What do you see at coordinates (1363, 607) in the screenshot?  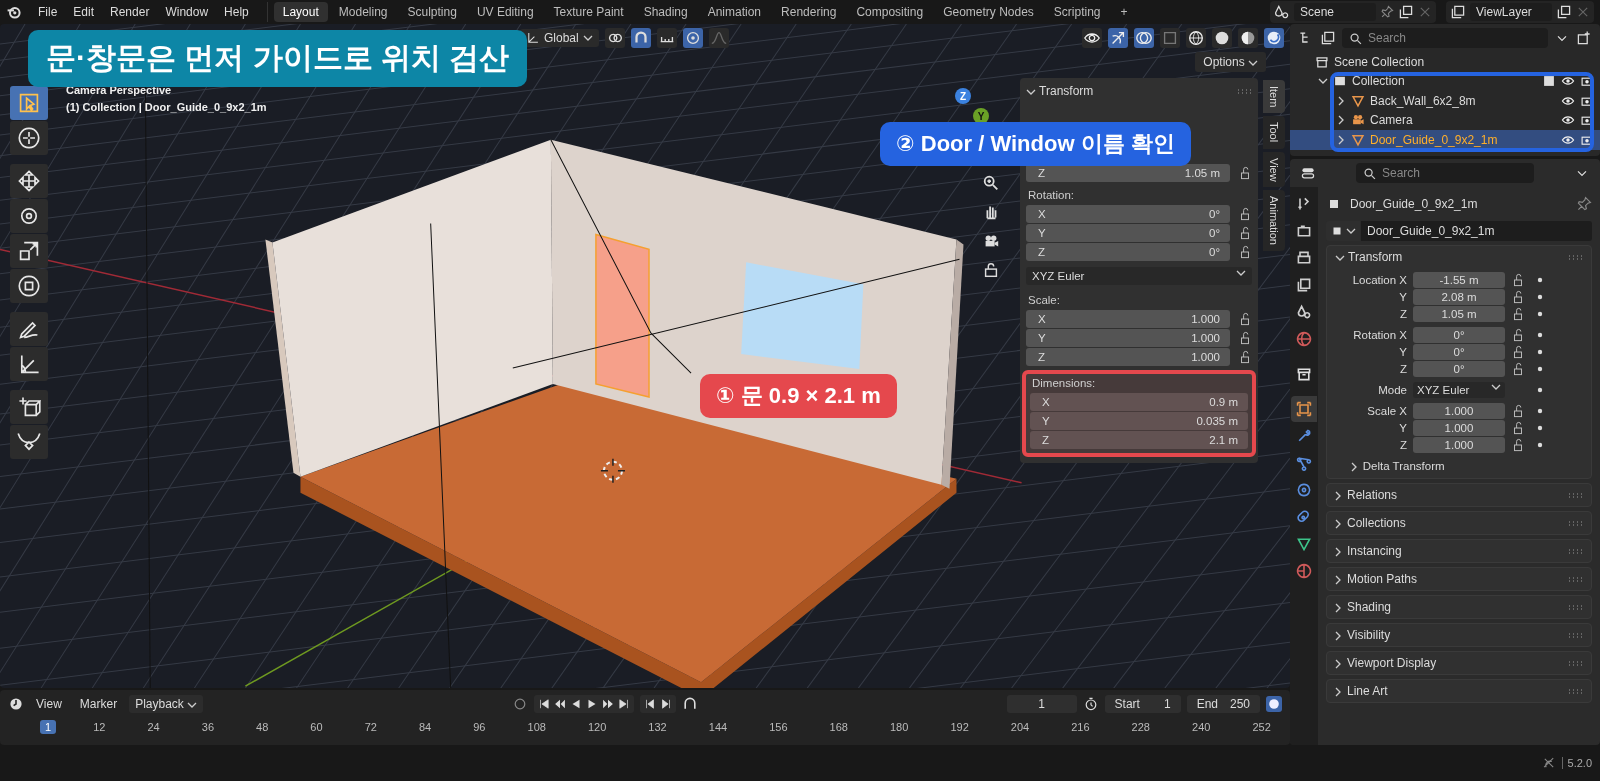 I see `panel-header: Shading` at bounding box center [1363, 607].